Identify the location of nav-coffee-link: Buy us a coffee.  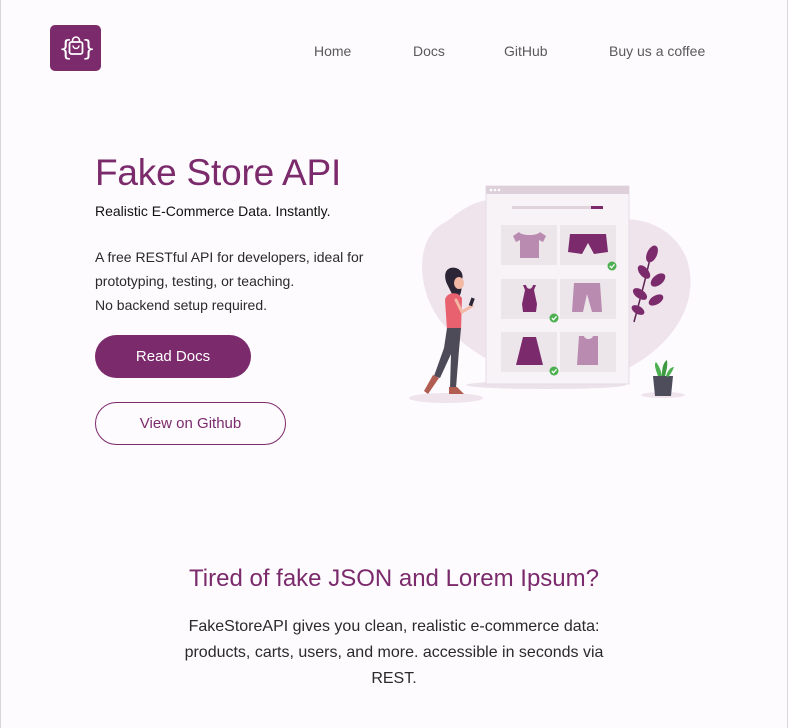
(657, 51).